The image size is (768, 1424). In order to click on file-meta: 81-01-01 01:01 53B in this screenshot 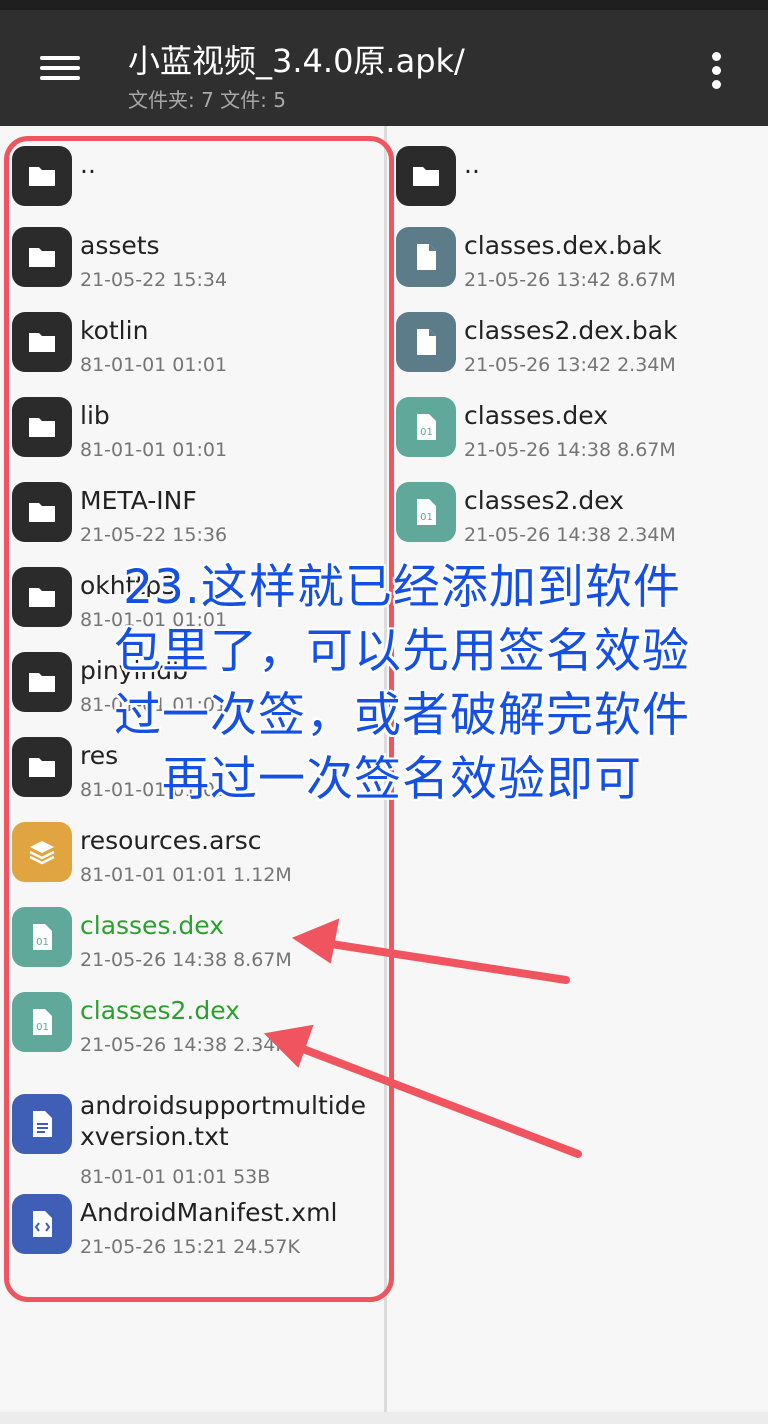, I will do `click(175, 1177)`.